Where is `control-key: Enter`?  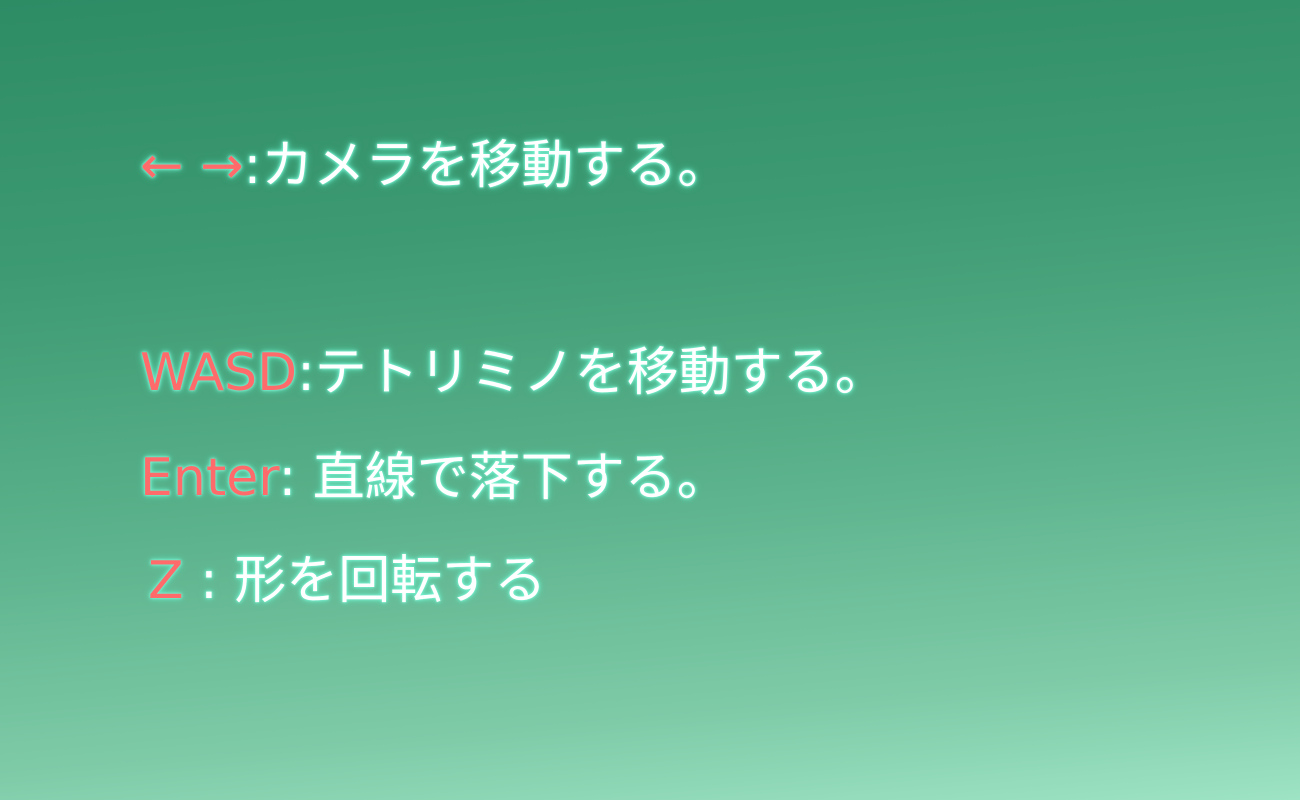
control-key: Enter is located at coordinates (209, 478).